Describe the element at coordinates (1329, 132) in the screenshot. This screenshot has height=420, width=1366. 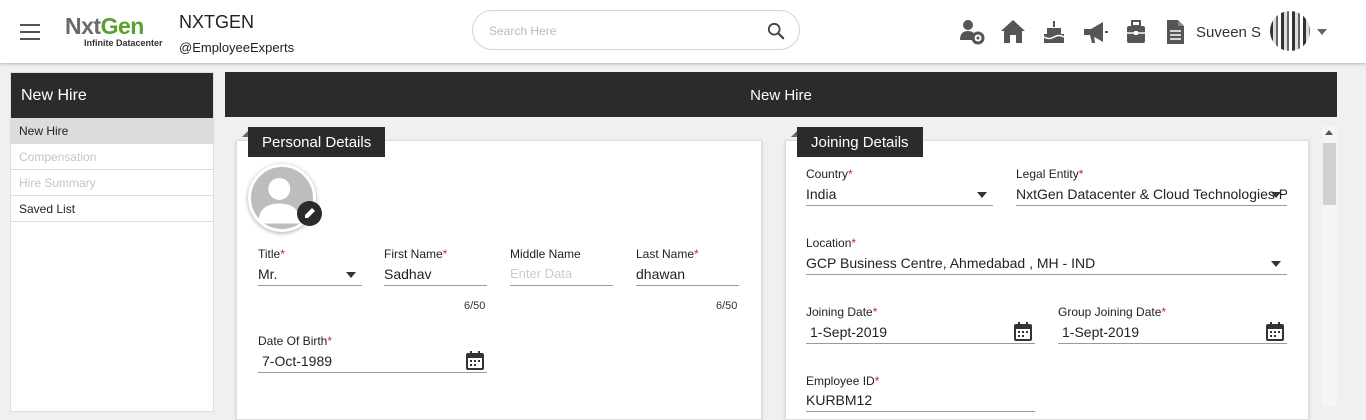
I see `scroll-up-arrow` at that location.